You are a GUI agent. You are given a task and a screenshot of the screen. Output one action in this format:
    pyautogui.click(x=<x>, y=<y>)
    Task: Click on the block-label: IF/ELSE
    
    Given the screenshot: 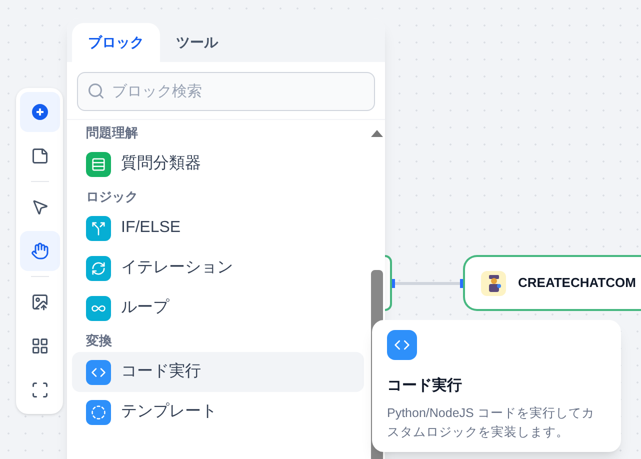 What is the action you would take?
    pyautogui.click(x=151, y=228)
    